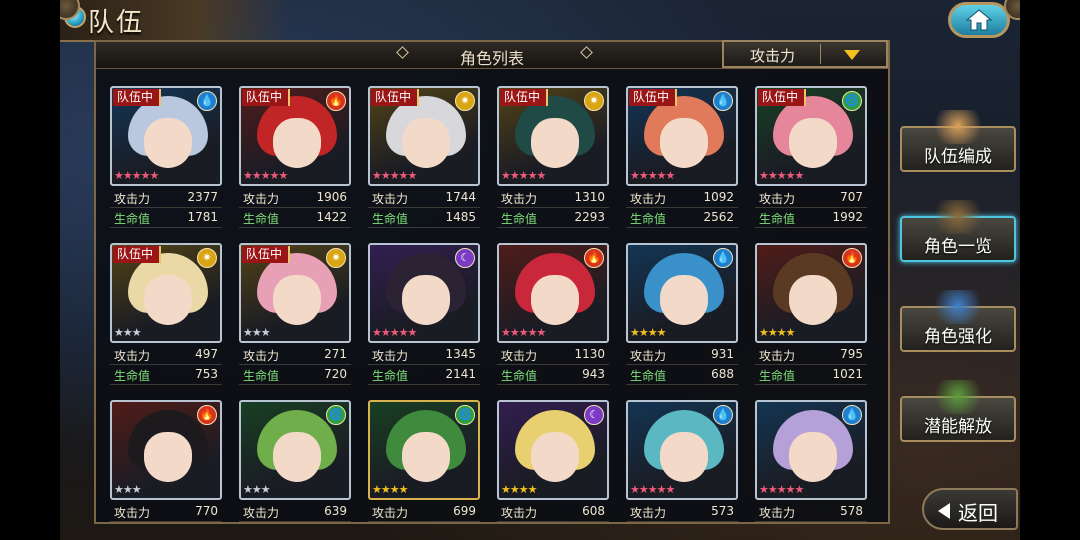 This screenshot has width=1080, height=540. Describe the element at coordinates (805, 54) in the screenshot. I see `sort-dropdown: 攻击力` at that location.